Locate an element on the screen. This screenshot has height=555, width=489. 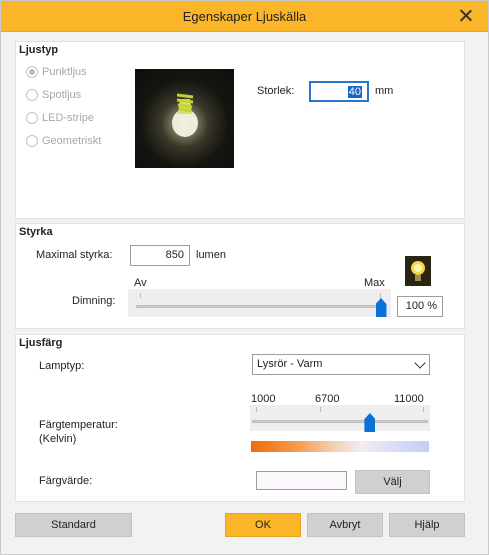
fargvarde-label: Färgvärde: is located at coordinates (66, 481).